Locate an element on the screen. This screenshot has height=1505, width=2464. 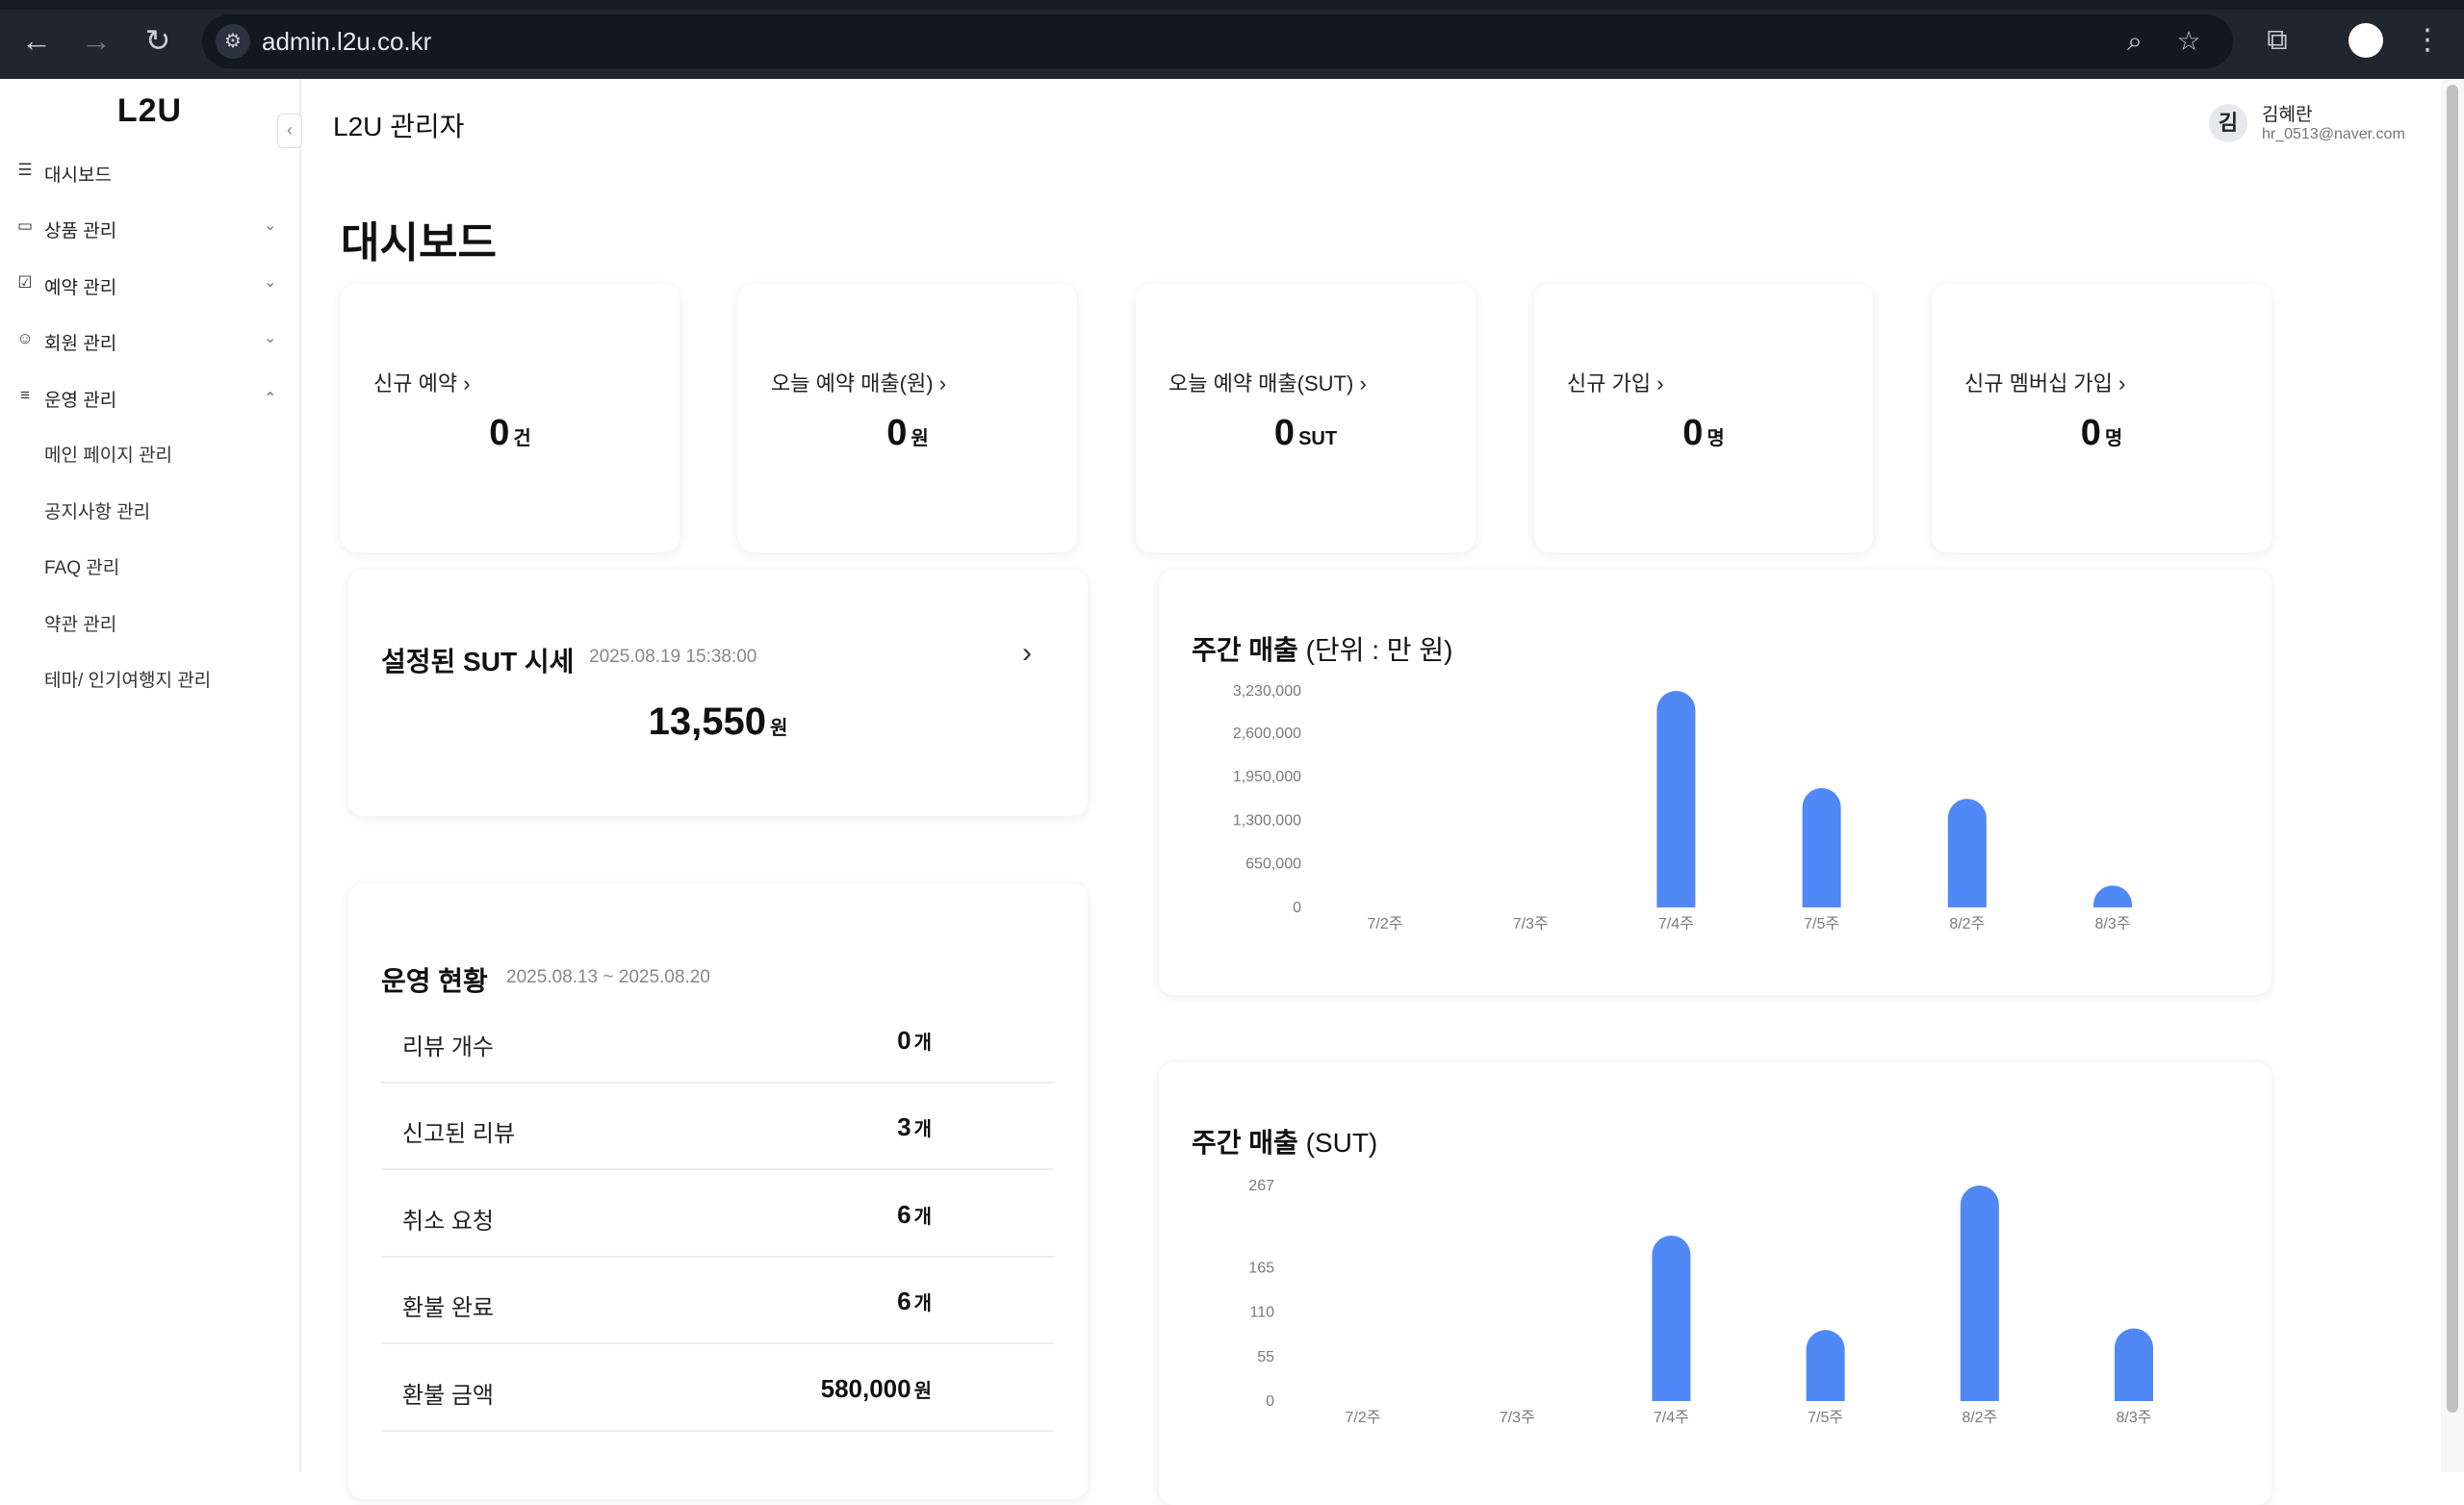
stat-card-today-sales-sut: 오늘 예약 매출(SUT) › 0 SUT is located at coordinates (1306, 418).